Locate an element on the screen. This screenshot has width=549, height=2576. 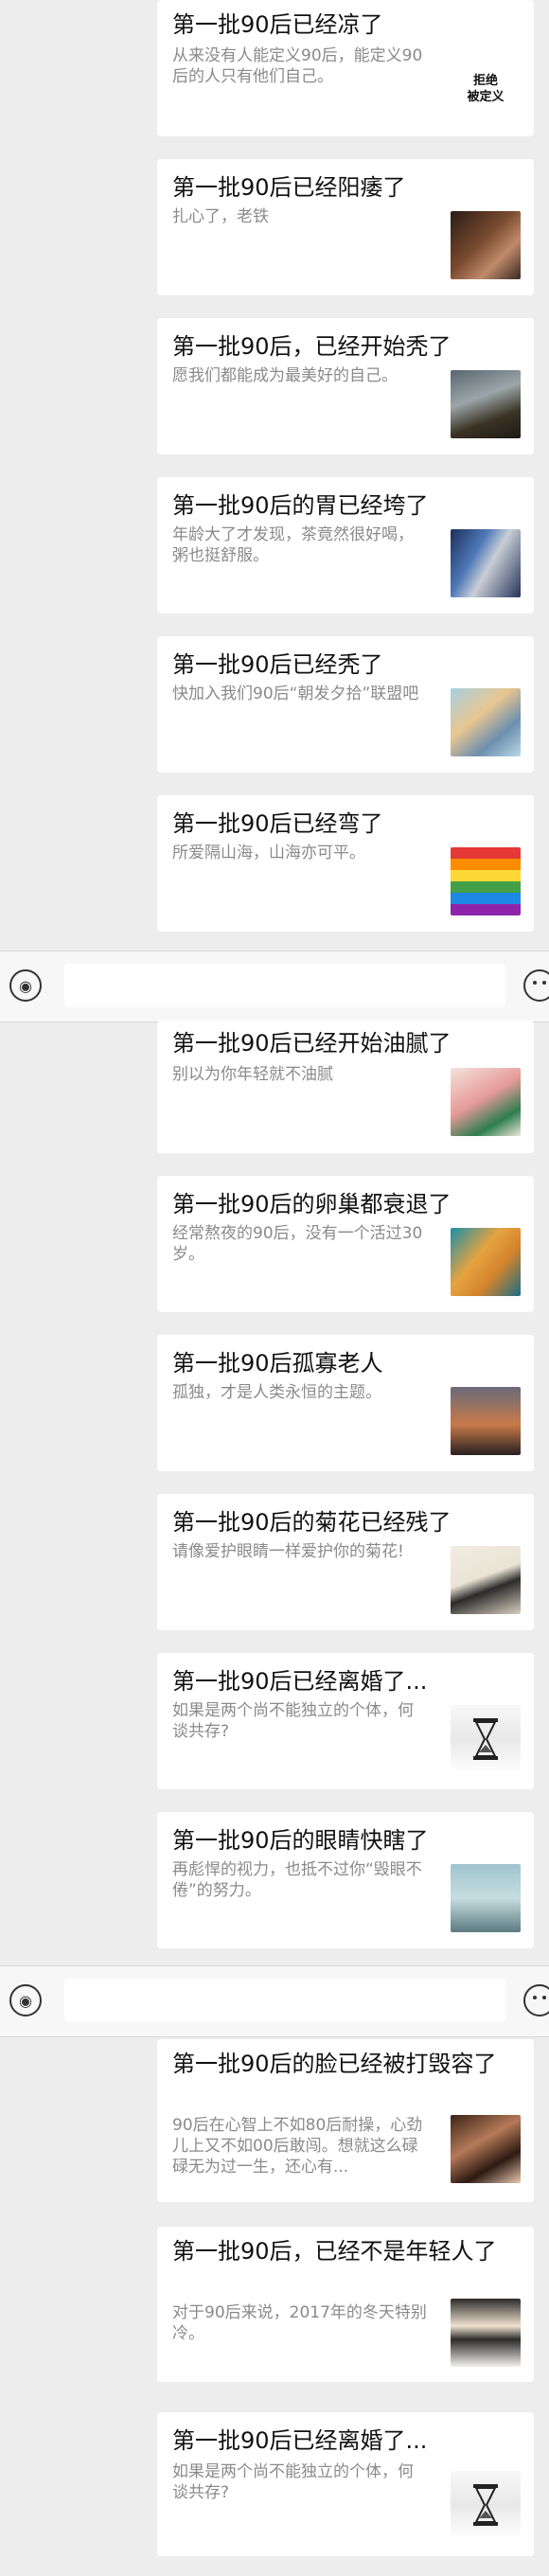
article-desc: 孤独，才是人类永恒的主题。 is located at coordinates (276, 1392).